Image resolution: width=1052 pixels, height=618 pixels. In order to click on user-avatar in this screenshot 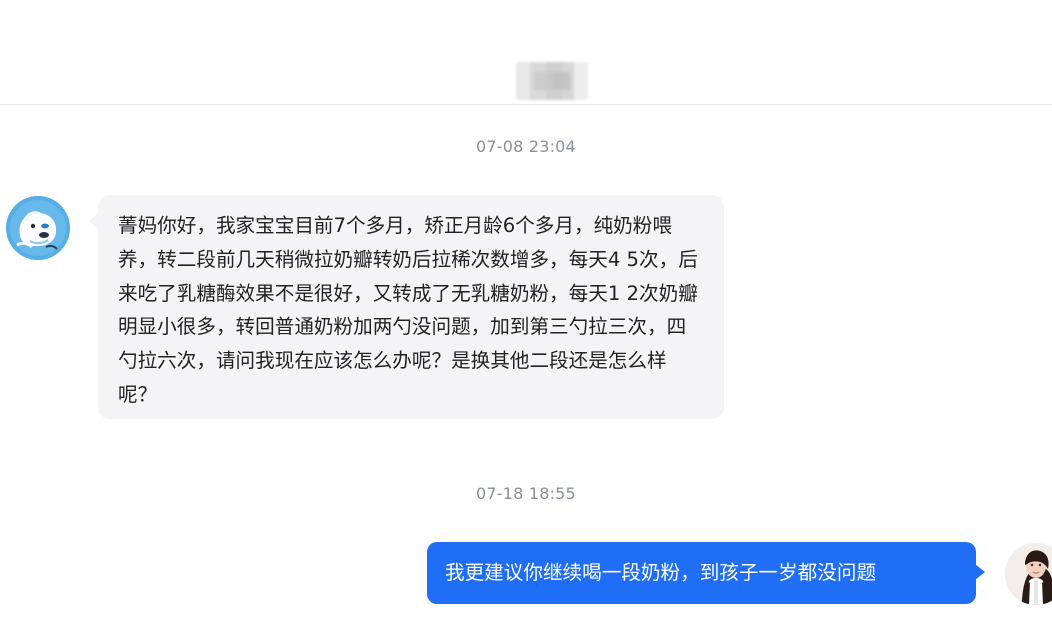, I will do `click(38, 228)`.